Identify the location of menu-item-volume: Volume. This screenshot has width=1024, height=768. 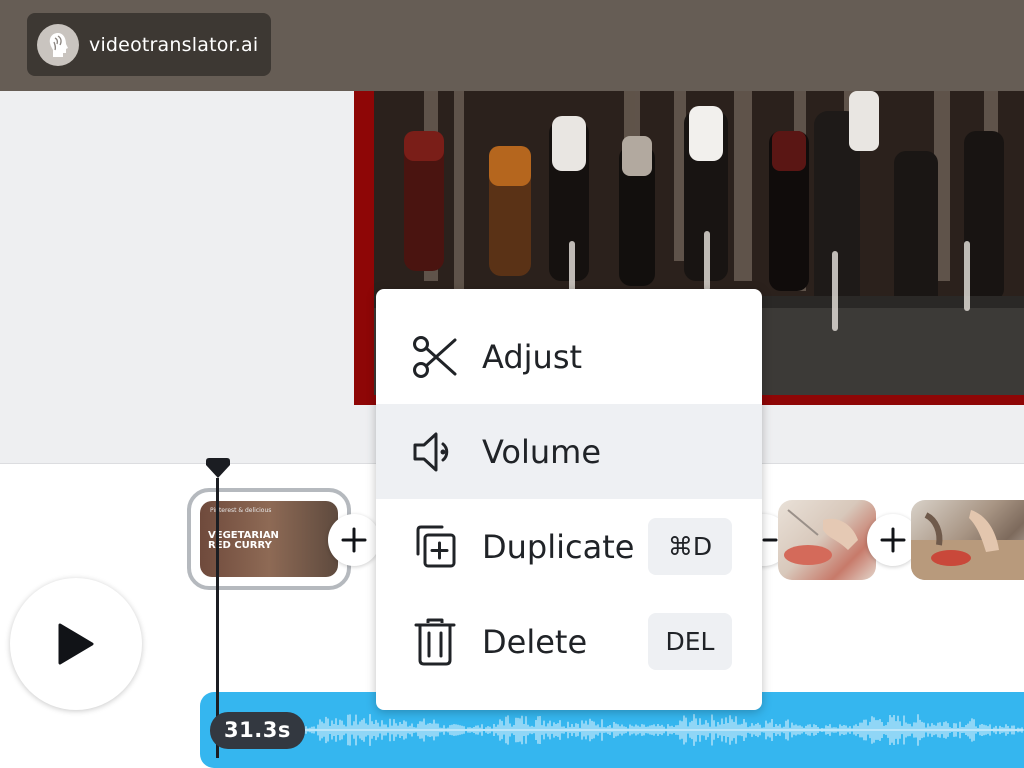
(569, 451).